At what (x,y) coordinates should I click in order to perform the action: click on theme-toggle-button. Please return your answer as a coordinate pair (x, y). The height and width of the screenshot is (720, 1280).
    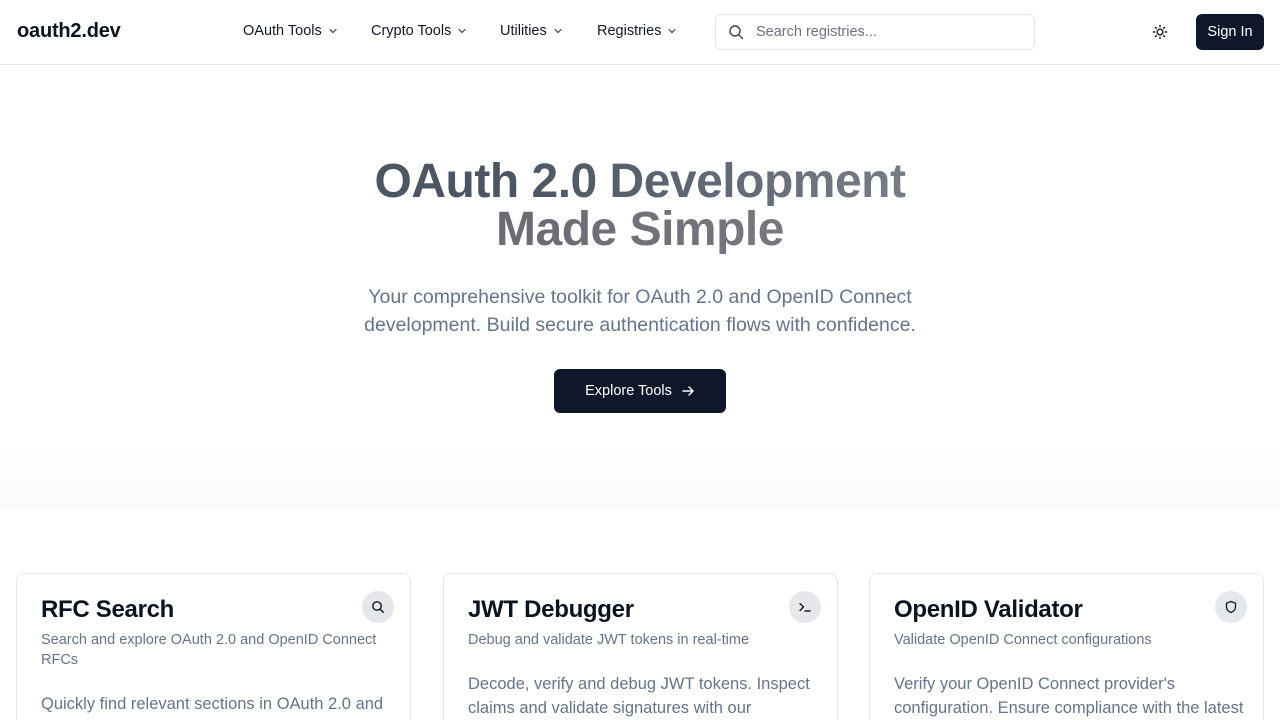
    Looking at the image, I should click on (1160, 32).